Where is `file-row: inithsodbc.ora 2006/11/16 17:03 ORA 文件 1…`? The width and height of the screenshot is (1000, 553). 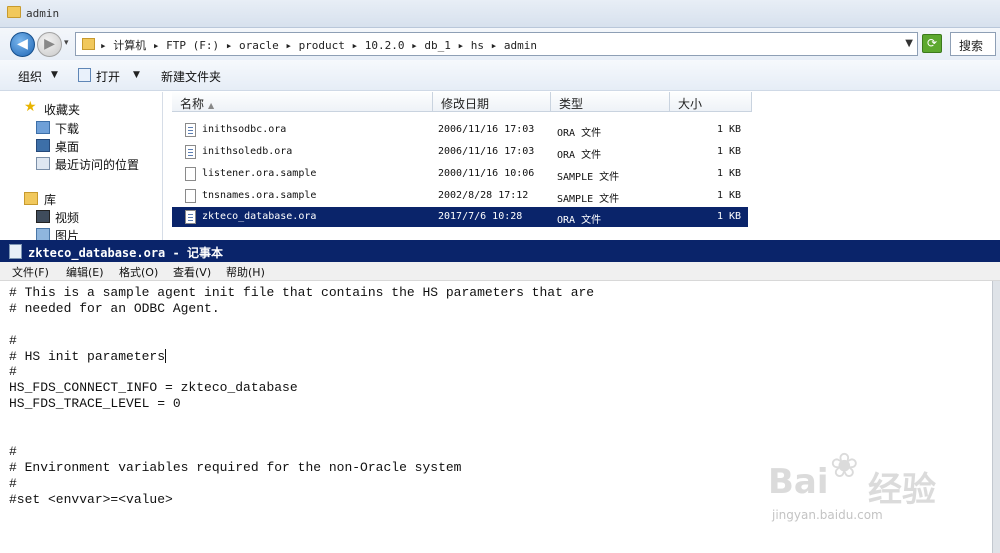 file-row: inithsodbc.ora 2006/11/16 17:03 ORA 文件 1… is located at coordinates (460, 130).